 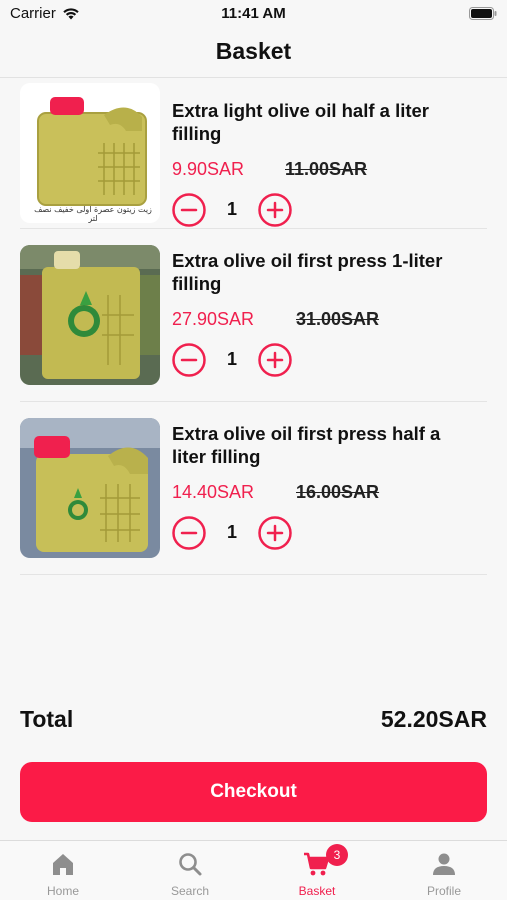 What do you see at coordinates (433, 719) in the screenshot?
I see `total-value: 52.20SAR` at bounding box center [433, 719].